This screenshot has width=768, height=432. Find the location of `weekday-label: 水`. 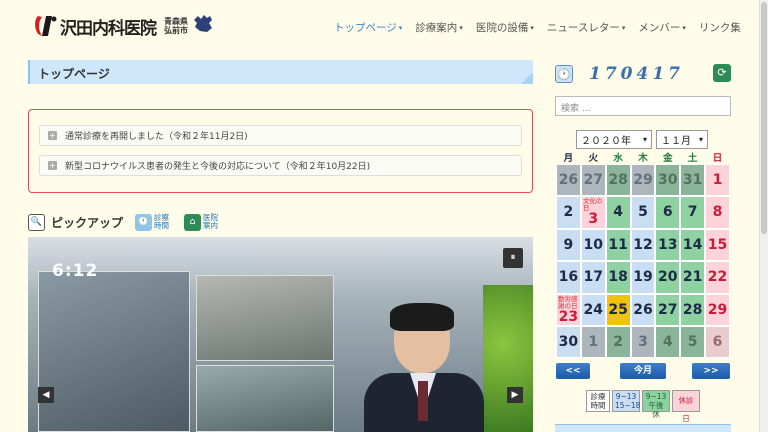

weekday-label: 水 is located at coordinates (618, 158).